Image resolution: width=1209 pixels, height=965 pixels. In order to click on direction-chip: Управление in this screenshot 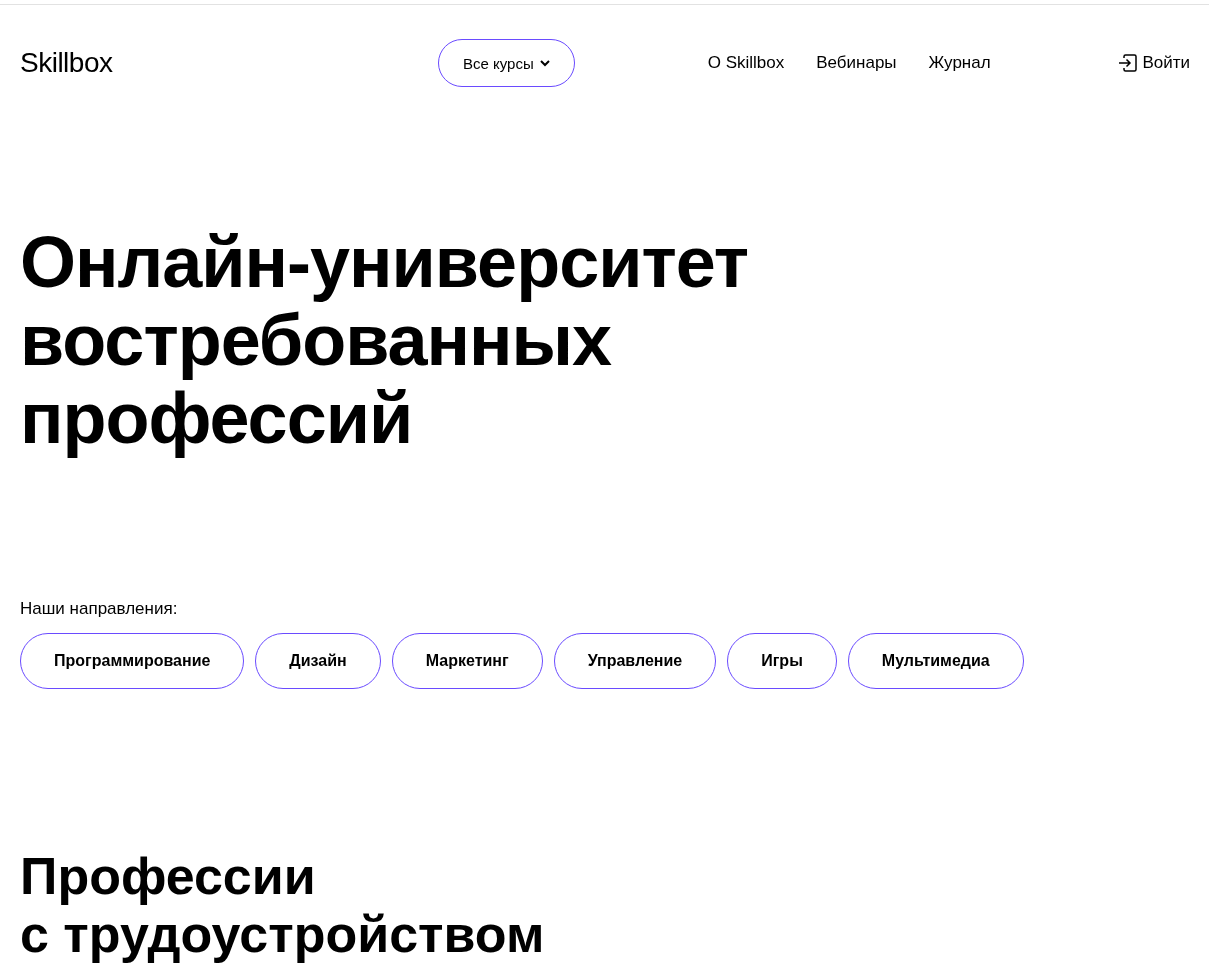, I will do `click(635, 661)`.